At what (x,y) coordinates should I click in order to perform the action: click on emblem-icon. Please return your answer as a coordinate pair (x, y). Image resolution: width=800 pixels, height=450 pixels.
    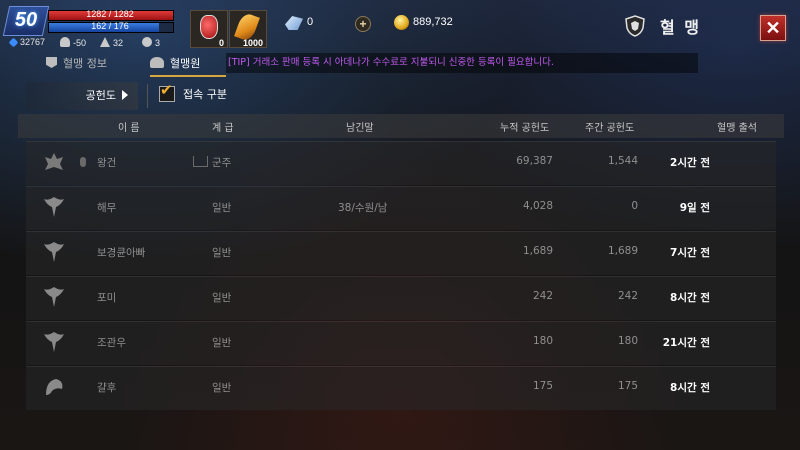
    Looking at the image, I should click on (147, 42).